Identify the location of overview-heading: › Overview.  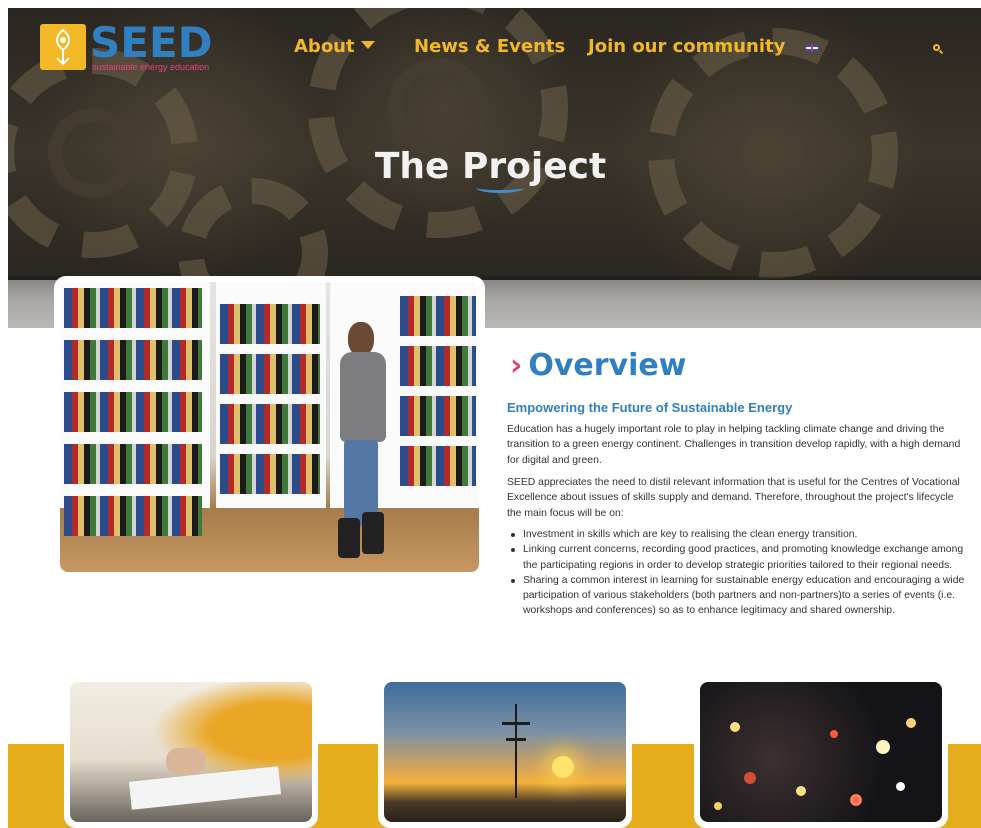
(598, 365).